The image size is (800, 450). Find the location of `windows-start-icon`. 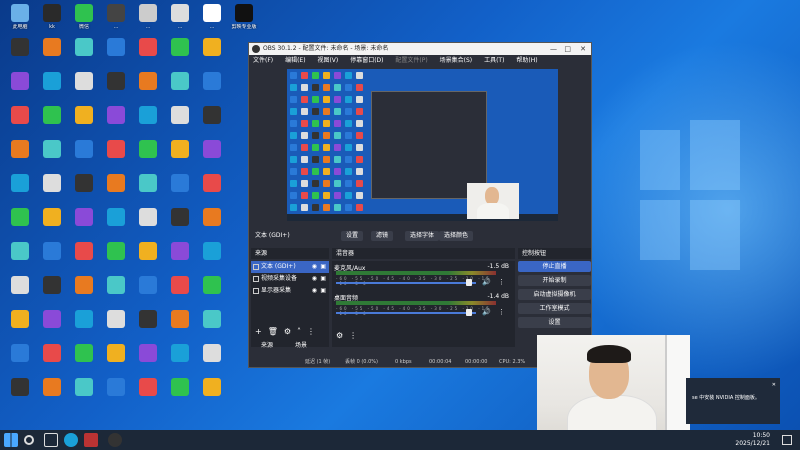

windows-start-icon is located at coordinates (11, 440).